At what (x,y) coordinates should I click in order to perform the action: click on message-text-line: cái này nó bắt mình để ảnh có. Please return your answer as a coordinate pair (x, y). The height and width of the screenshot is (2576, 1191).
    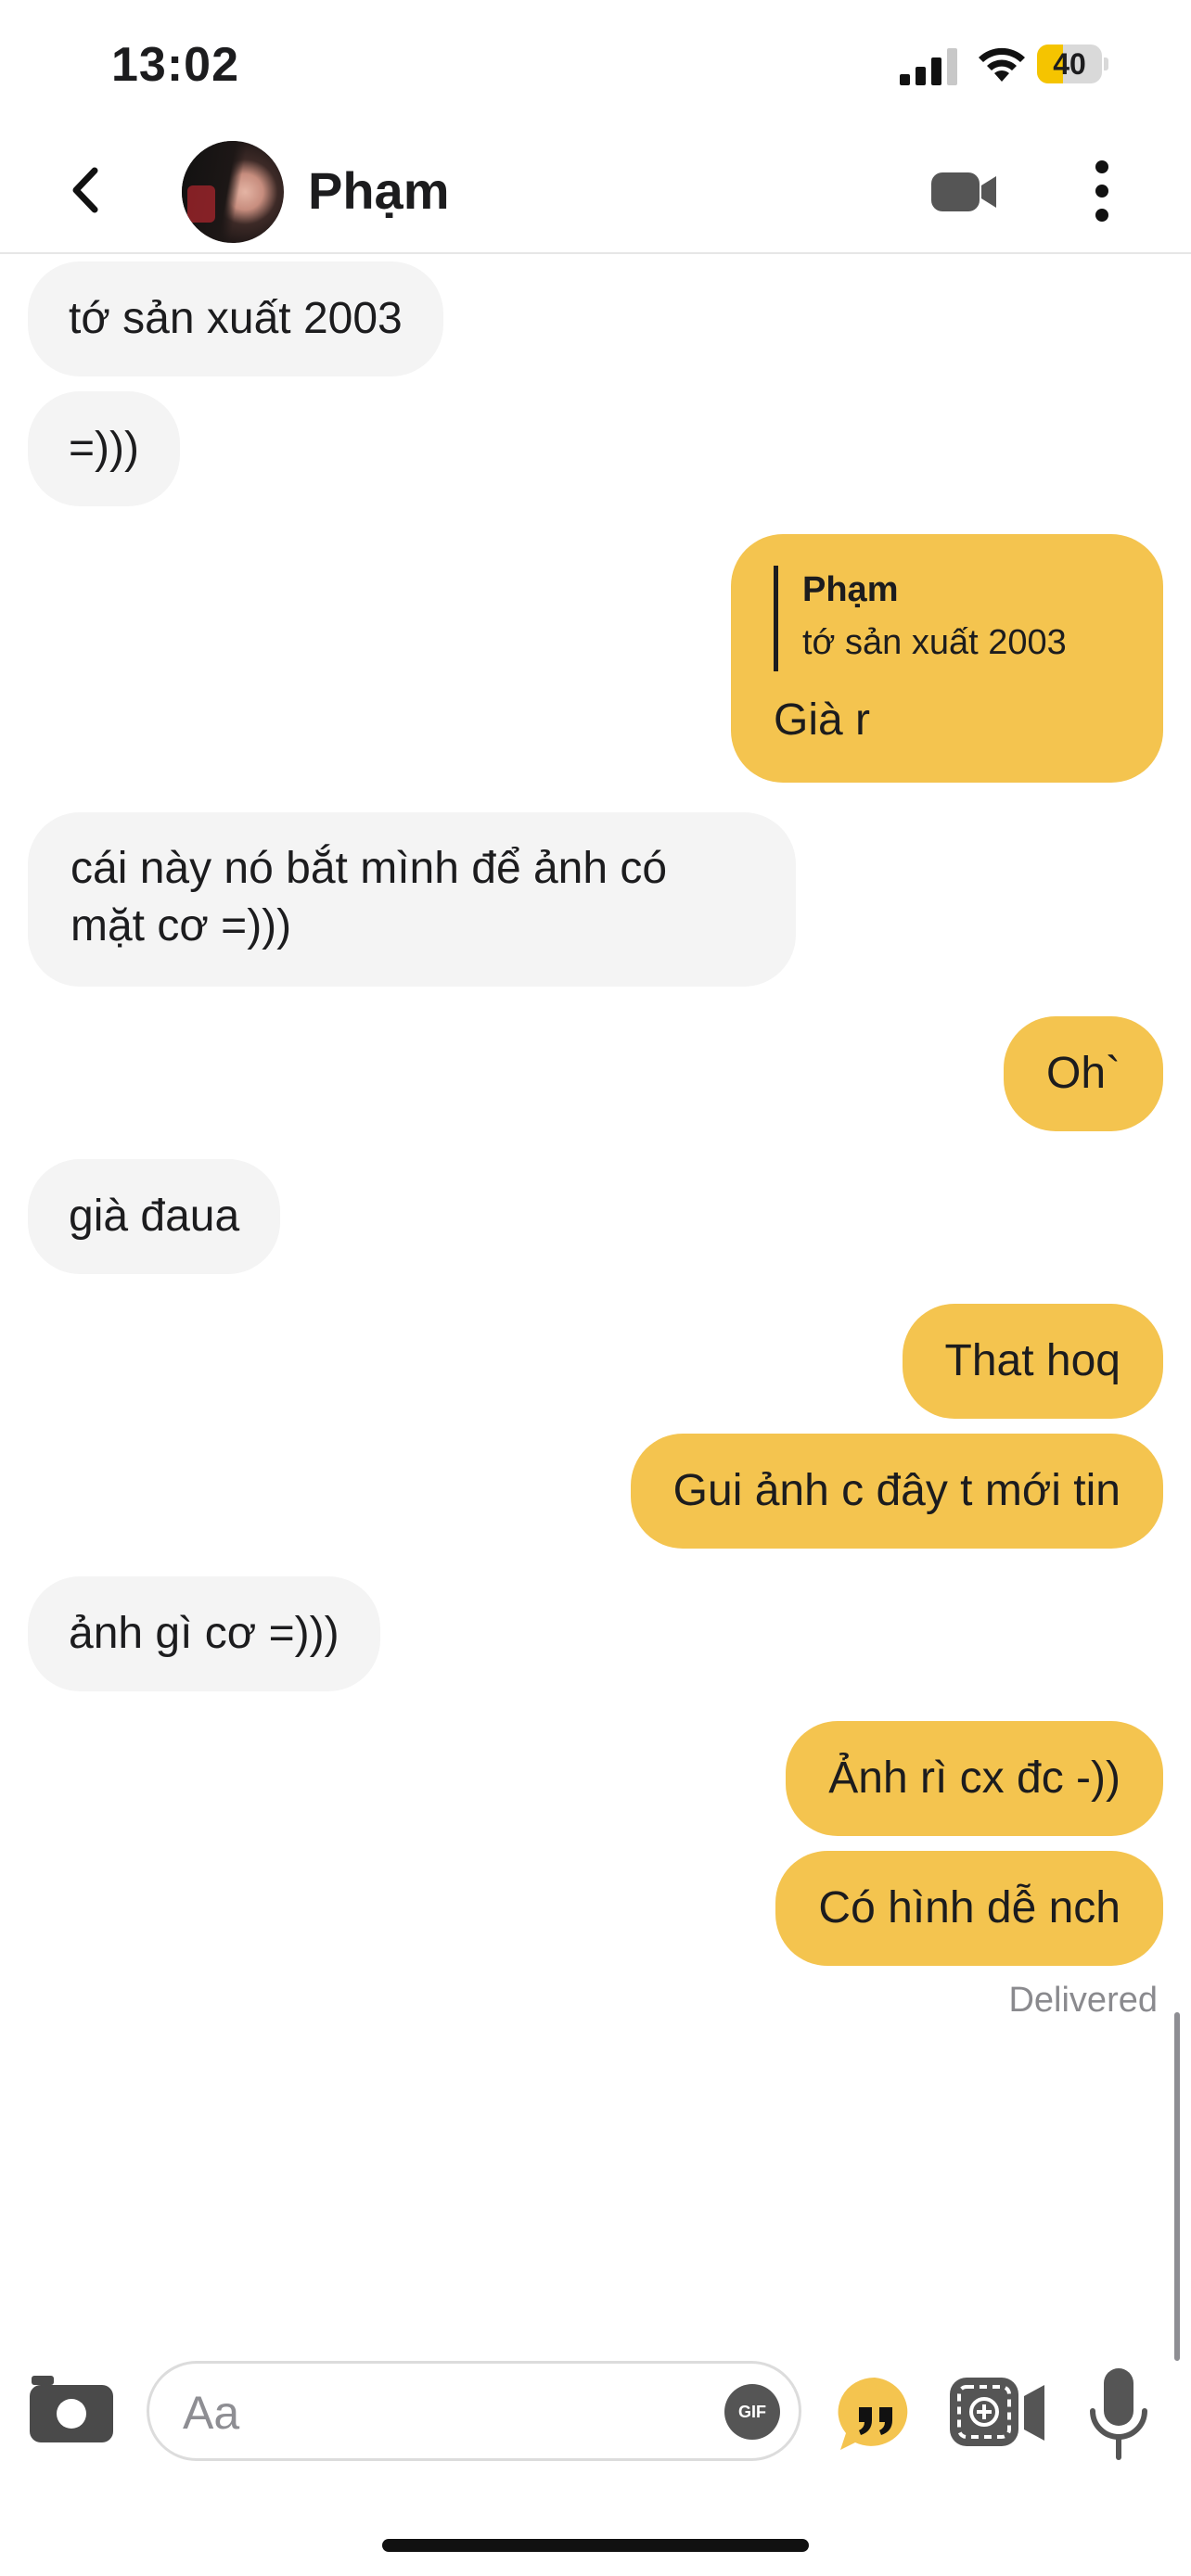
    Looking at the image, I should click on (369, 869).